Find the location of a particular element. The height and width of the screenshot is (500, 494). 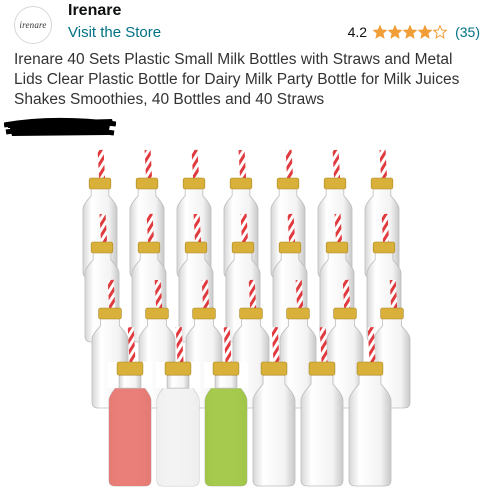

brand-name: Irenare is located at coordinates (94, 11).